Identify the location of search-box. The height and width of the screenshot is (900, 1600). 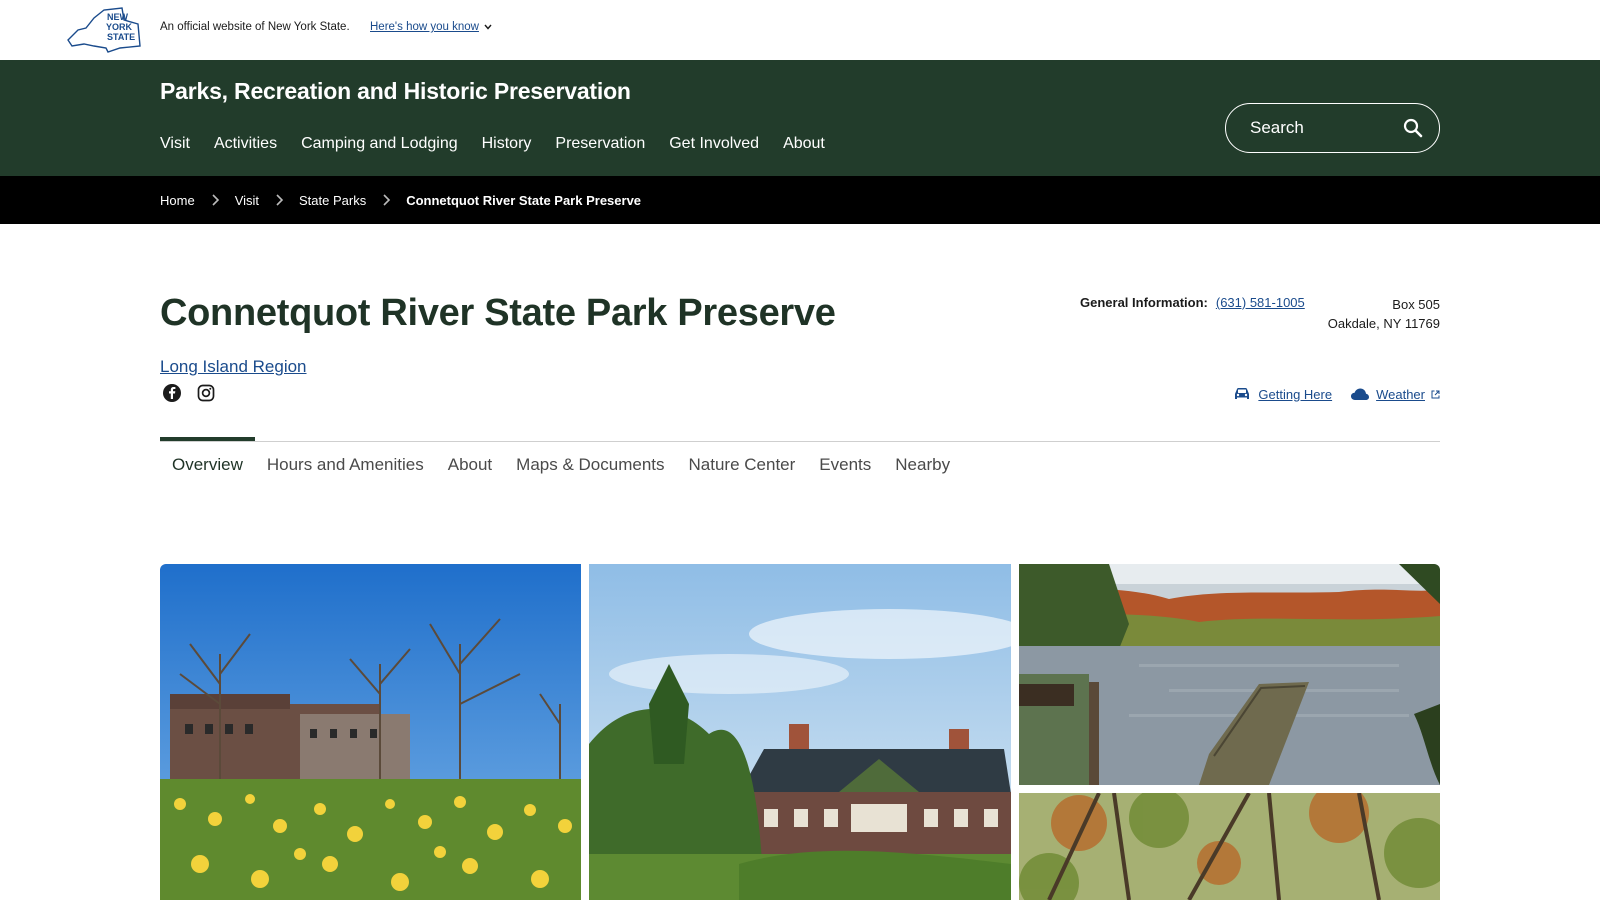
(1332, 128).